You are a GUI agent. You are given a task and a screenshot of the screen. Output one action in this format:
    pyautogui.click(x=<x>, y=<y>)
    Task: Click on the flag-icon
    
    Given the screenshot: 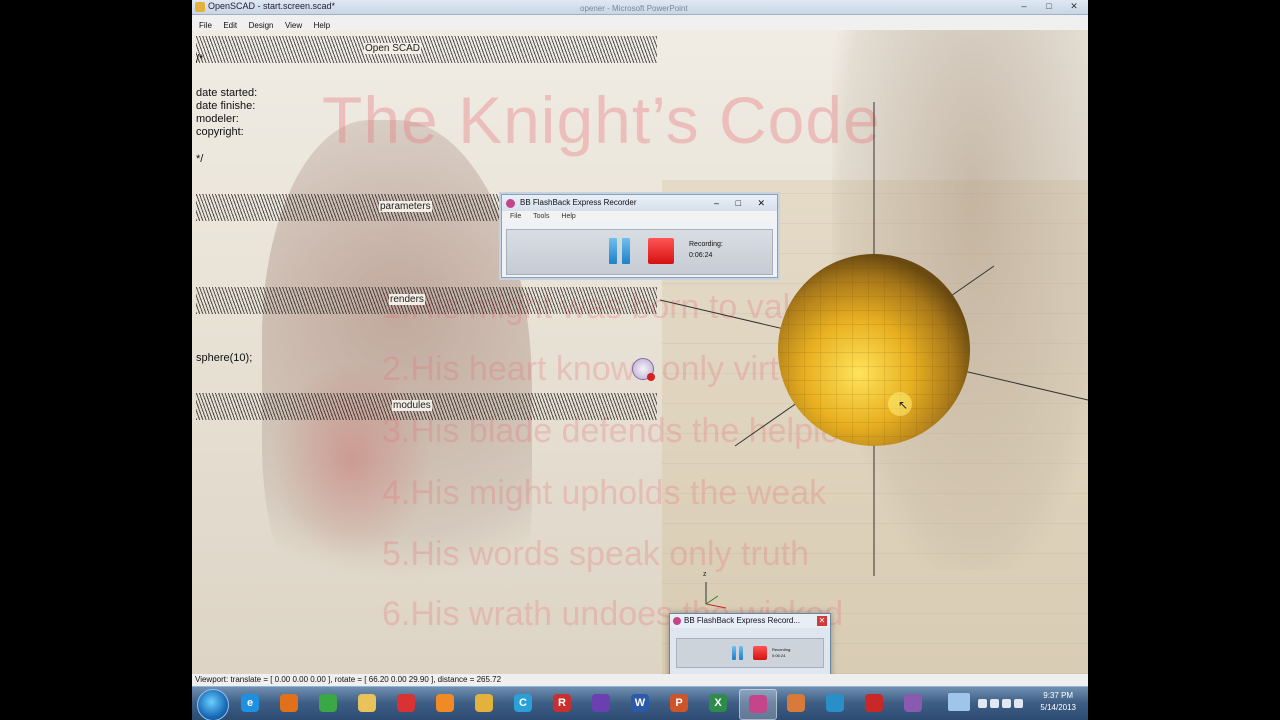 What is the action you would take?
    pyautogui.click(x=994, y=703)
    